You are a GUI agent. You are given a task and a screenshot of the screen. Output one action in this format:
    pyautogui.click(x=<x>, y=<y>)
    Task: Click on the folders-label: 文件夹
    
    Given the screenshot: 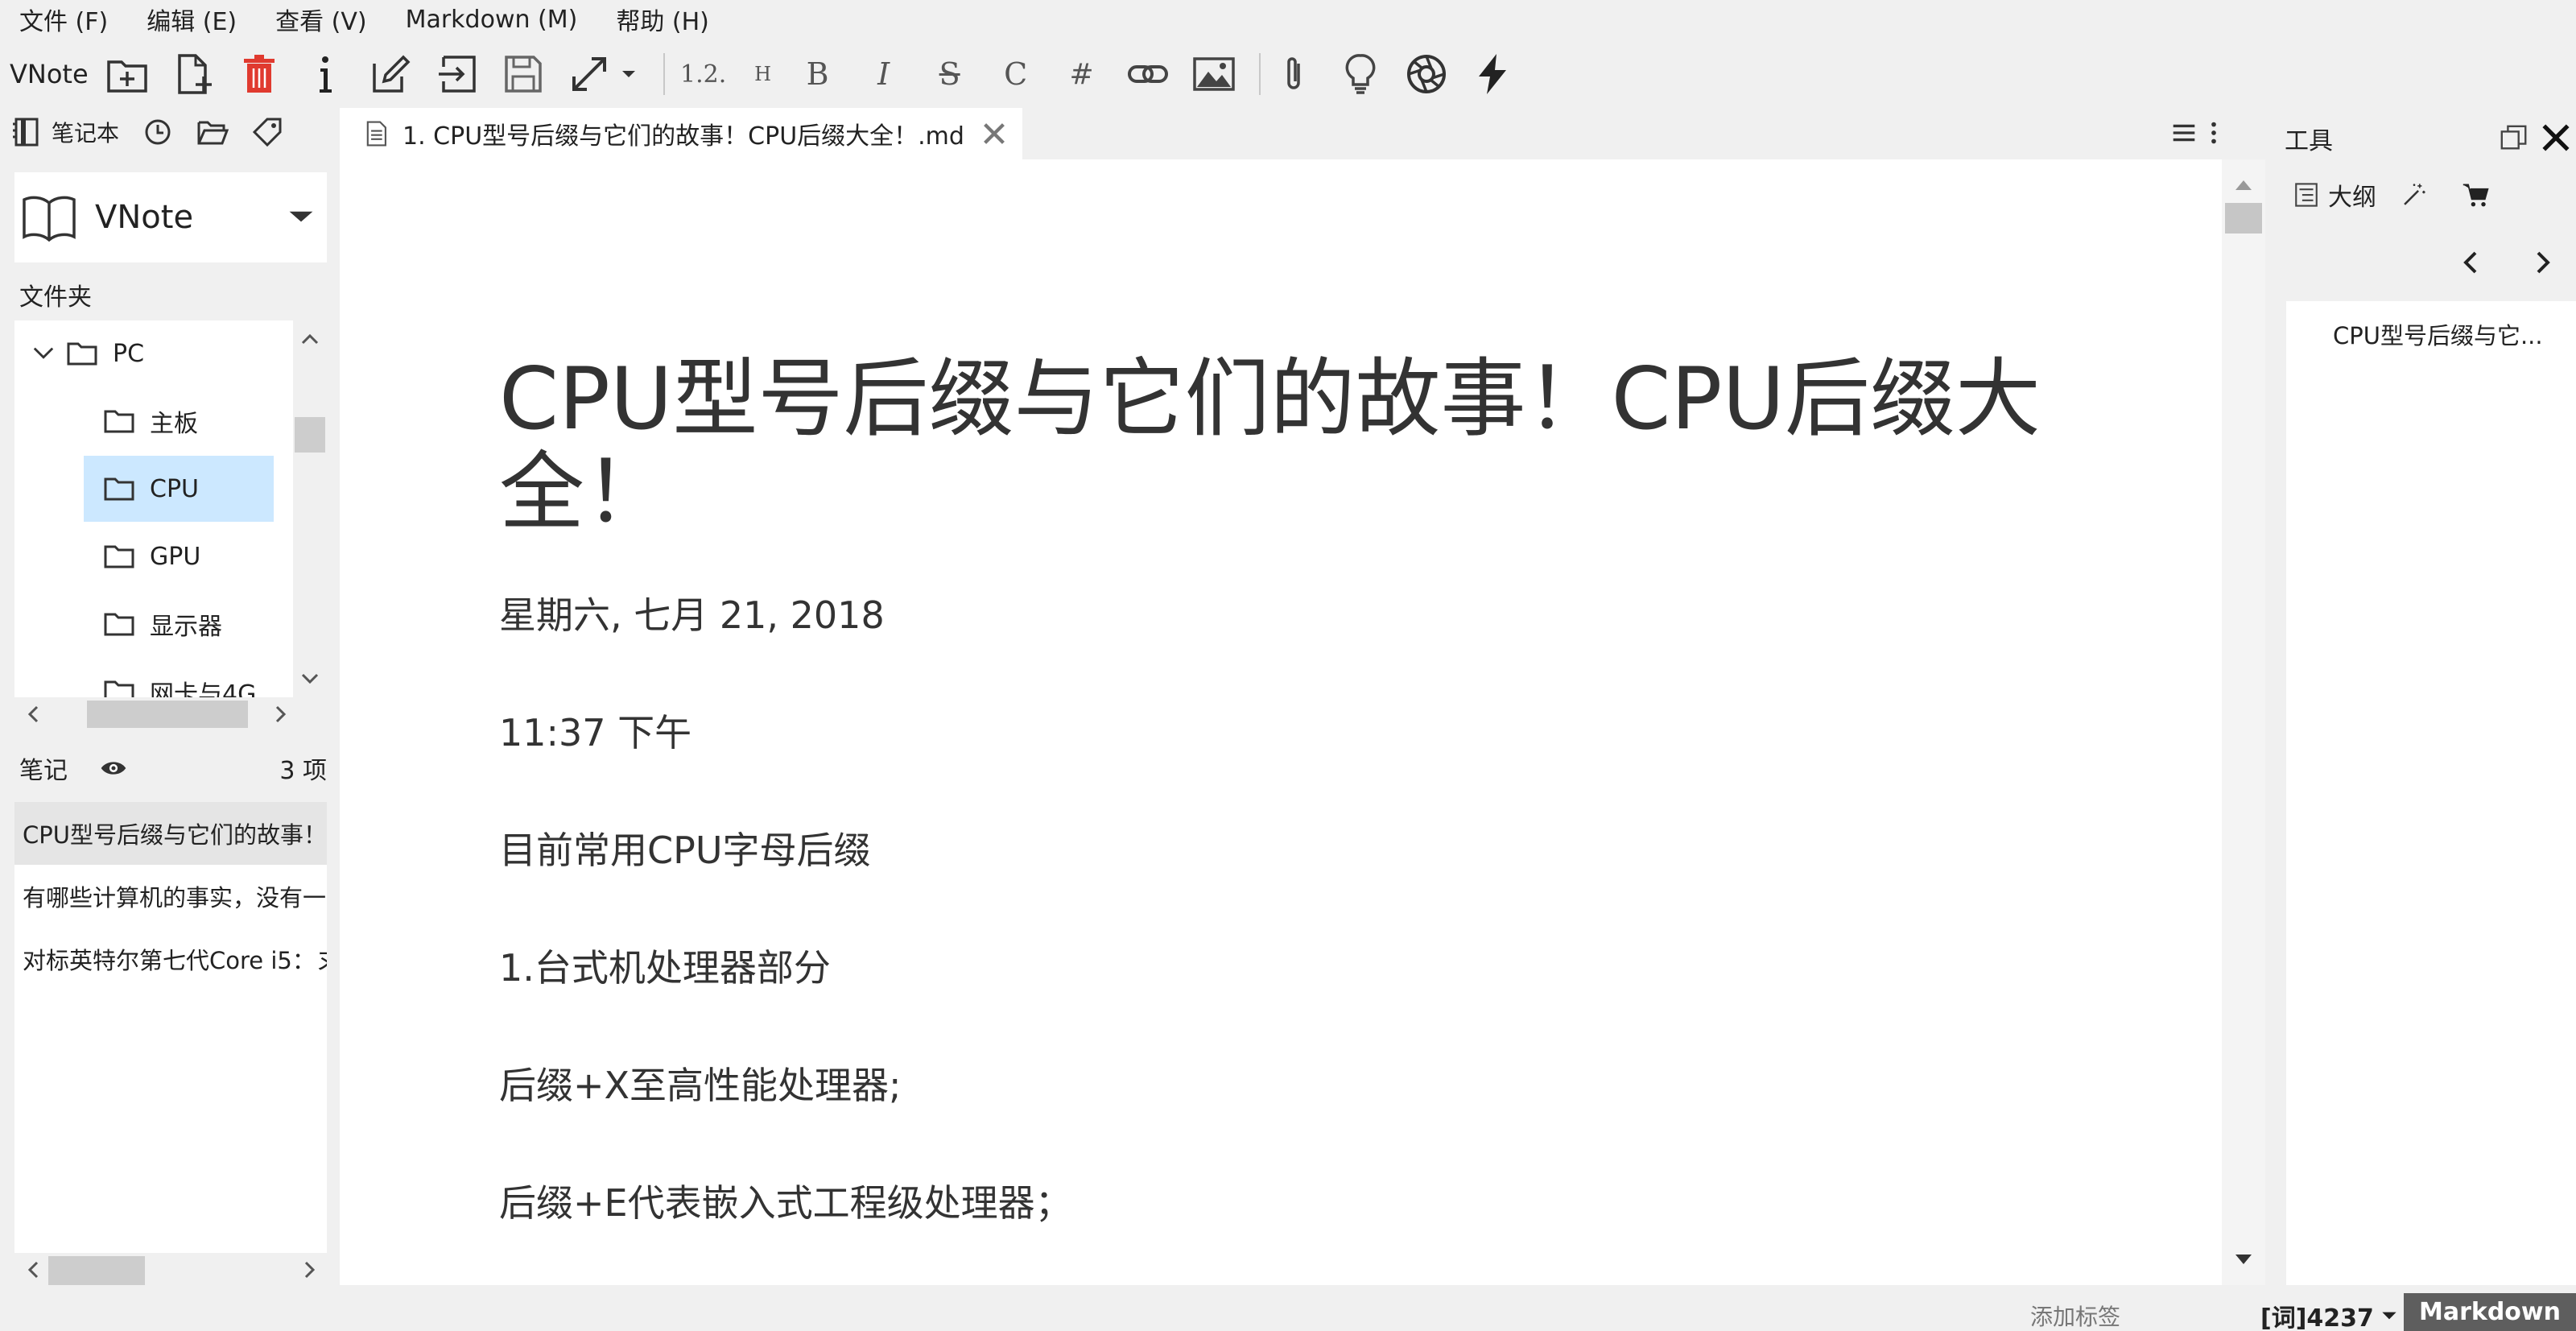 What is the action you would take?
    pyautogui.click(x=55, y=297)
    